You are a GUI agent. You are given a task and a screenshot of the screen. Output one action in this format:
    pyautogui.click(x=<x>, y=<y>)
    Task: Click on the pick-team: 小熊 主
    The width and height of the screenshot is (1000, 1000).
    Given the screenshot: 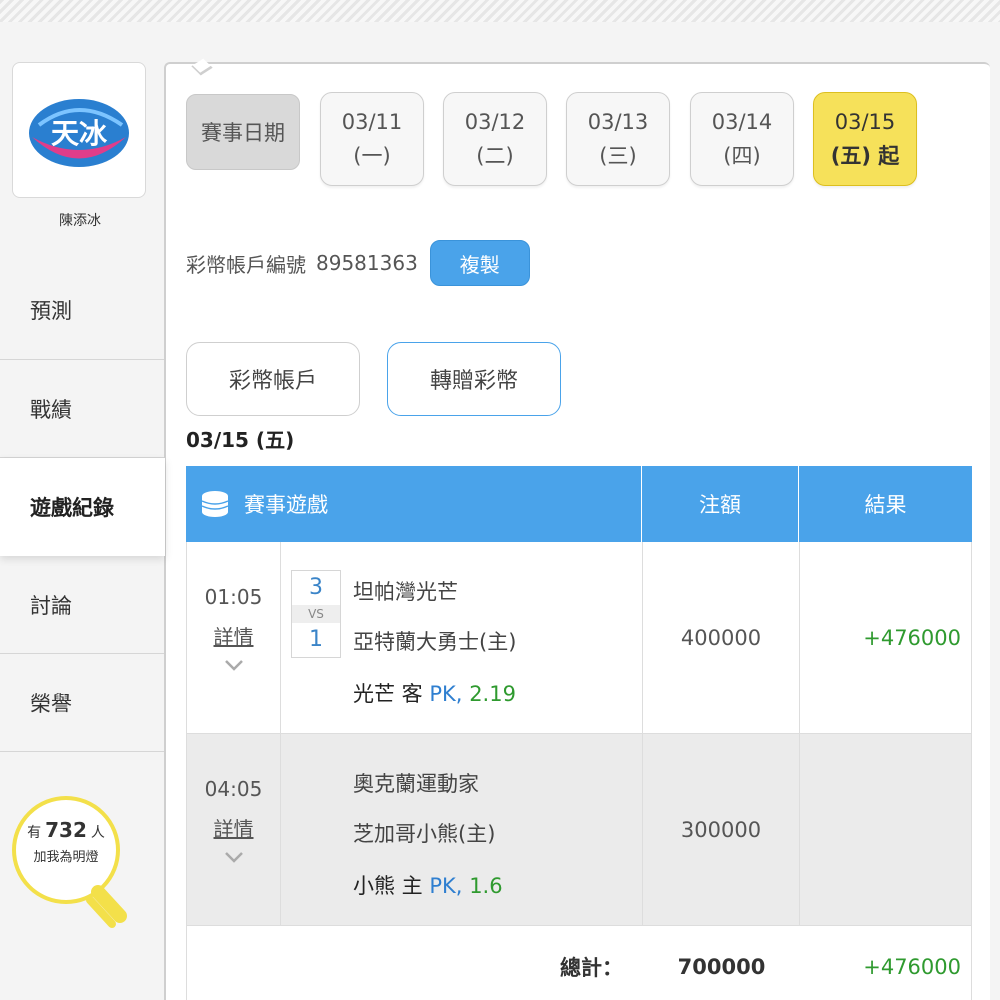 What is the action you would take?
    pyautogui.click(x=388, y=886)
    